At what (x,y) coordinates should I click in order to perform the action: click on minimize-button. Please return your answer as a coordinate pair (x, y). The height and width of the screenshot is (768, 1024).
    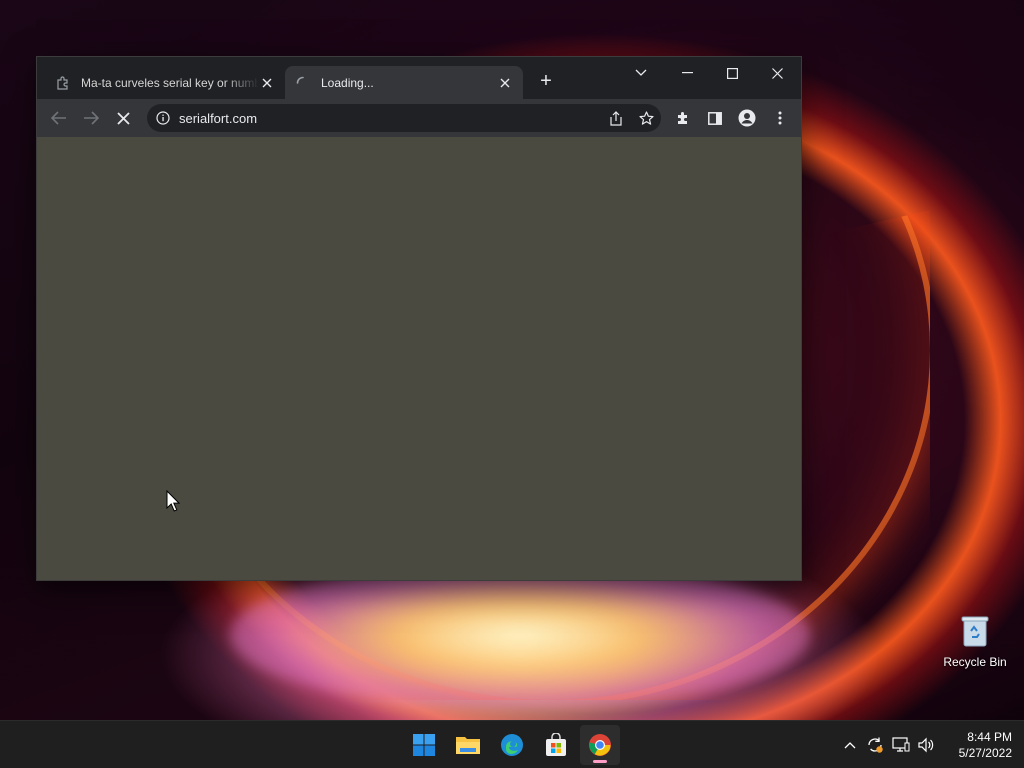
    Looking at the image, I should click on (687, 73).